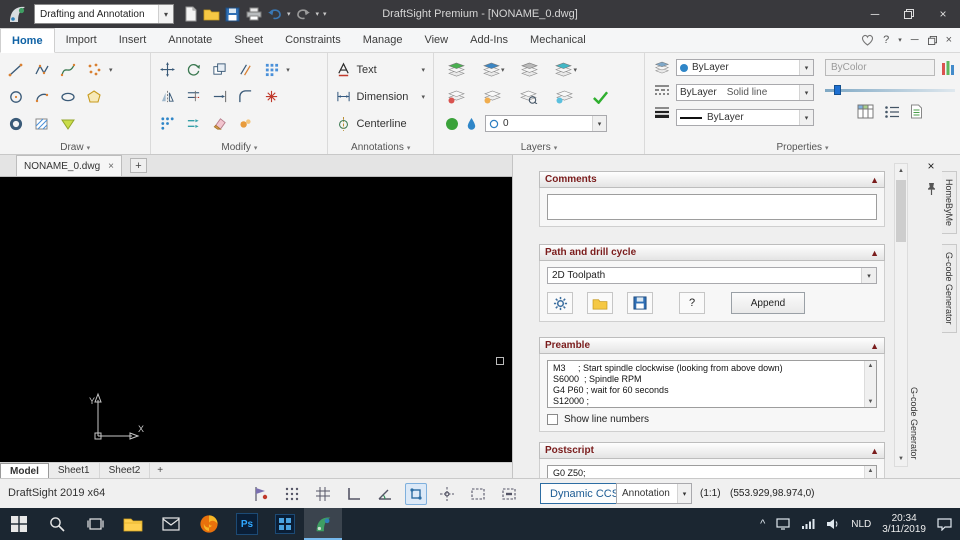 Image resolution: width=960 pixels, height=540 pixels. I want to click on trim-tool, so click(193, 97).